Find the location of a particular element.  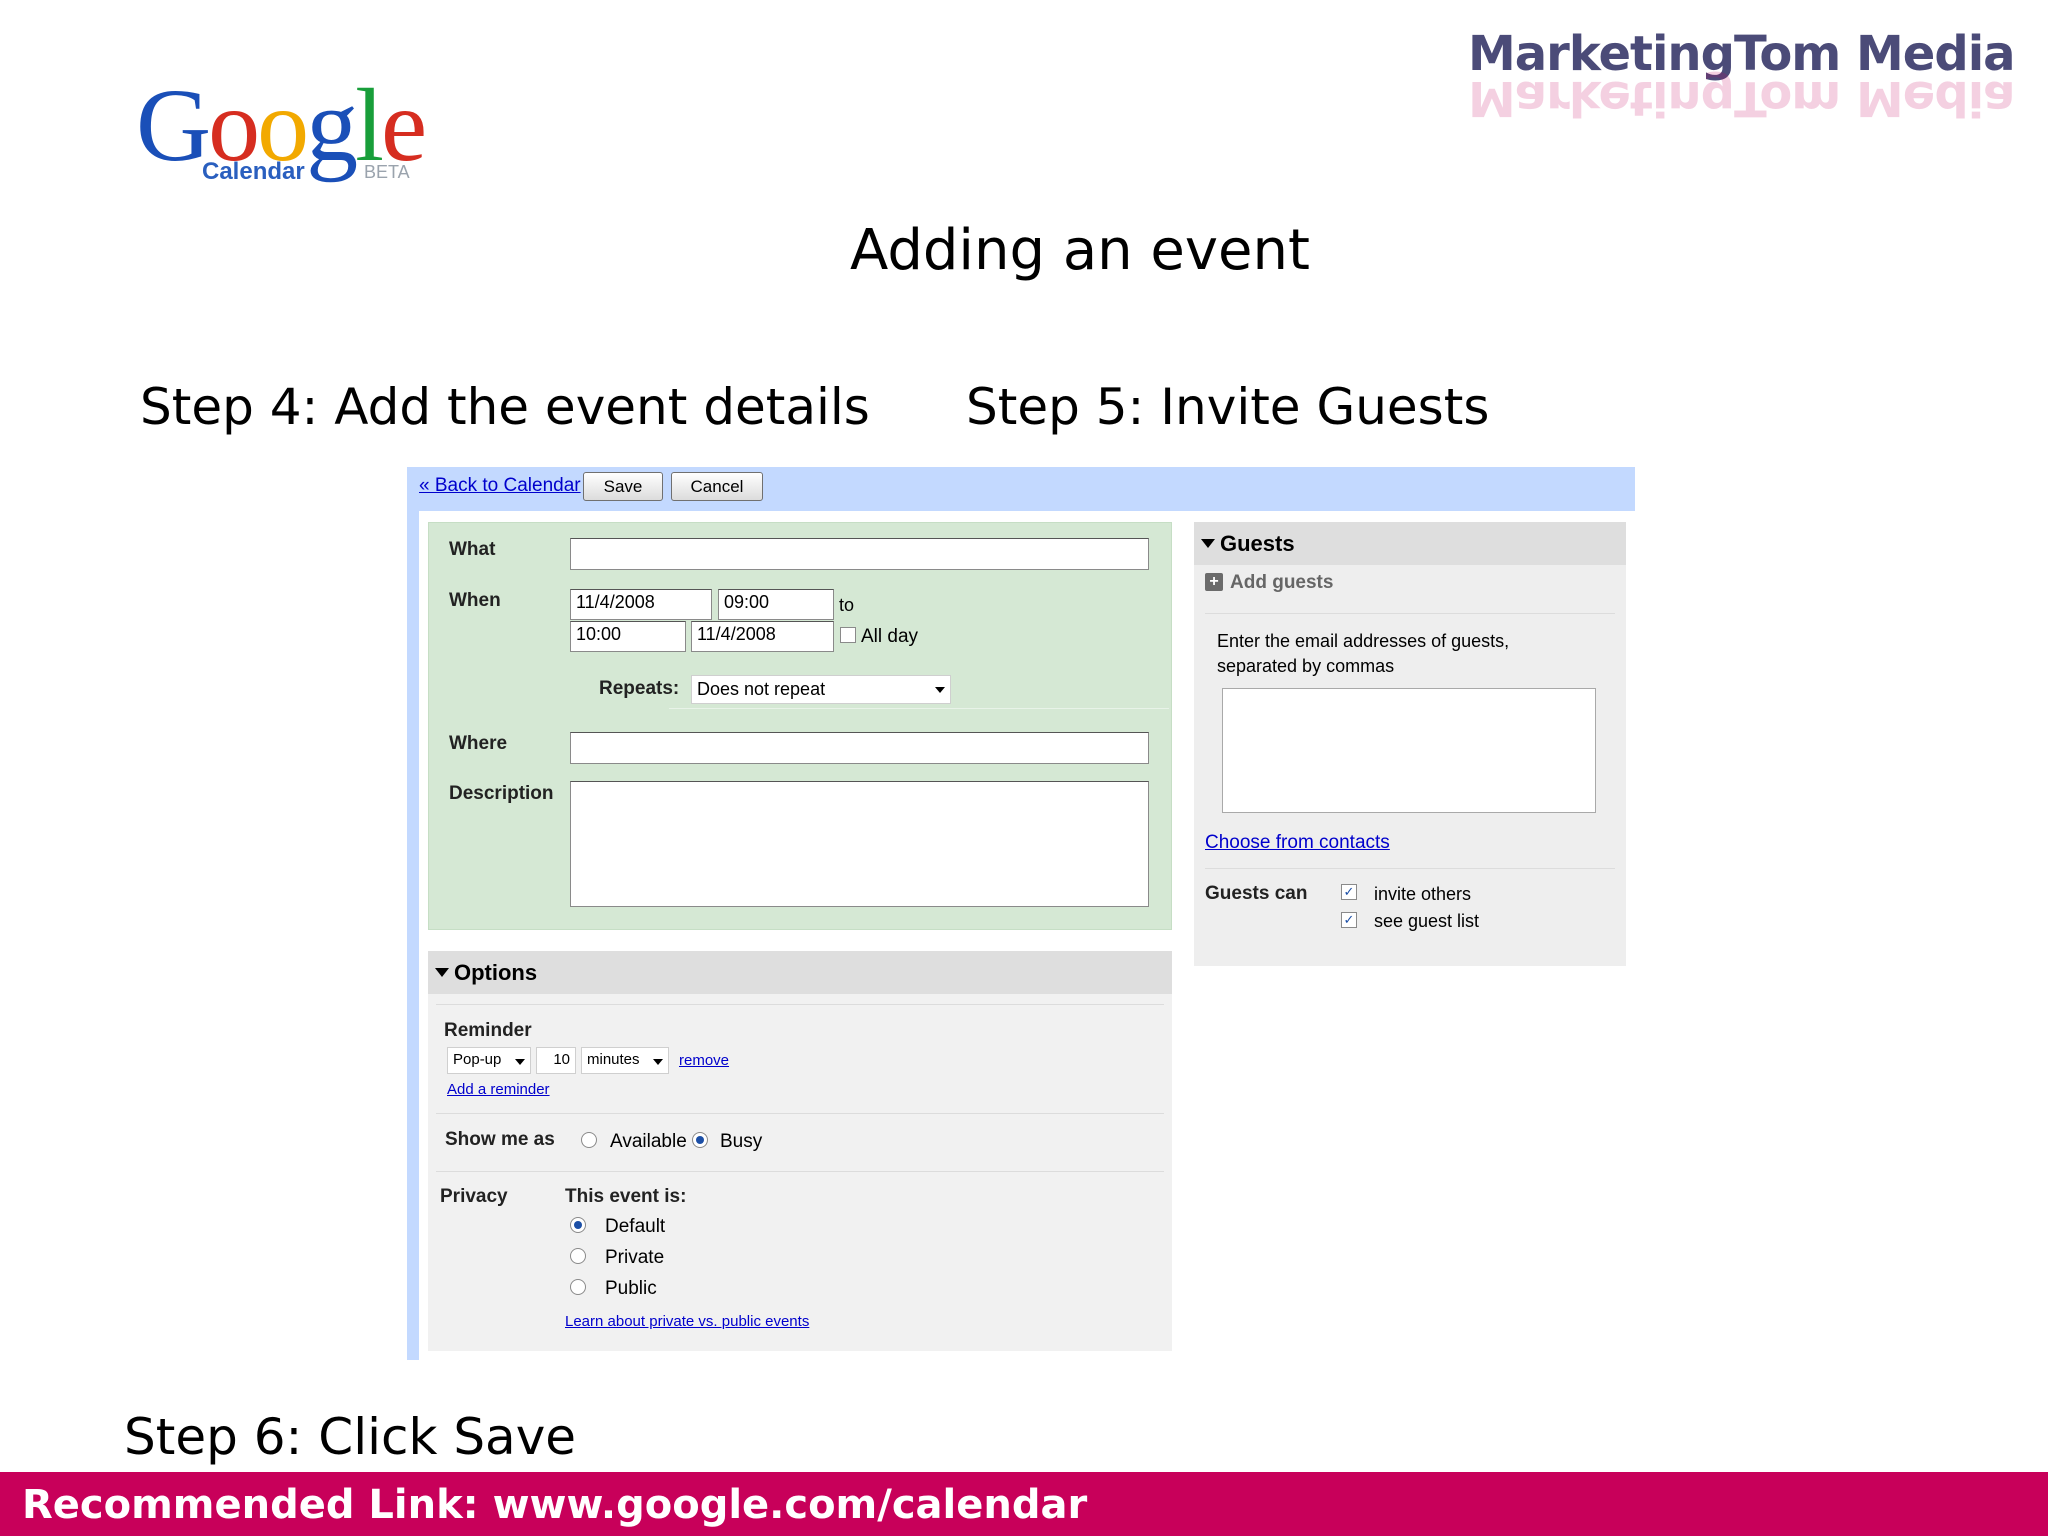

privacy-heading: This event is: is located at coordinates (626, 1196).